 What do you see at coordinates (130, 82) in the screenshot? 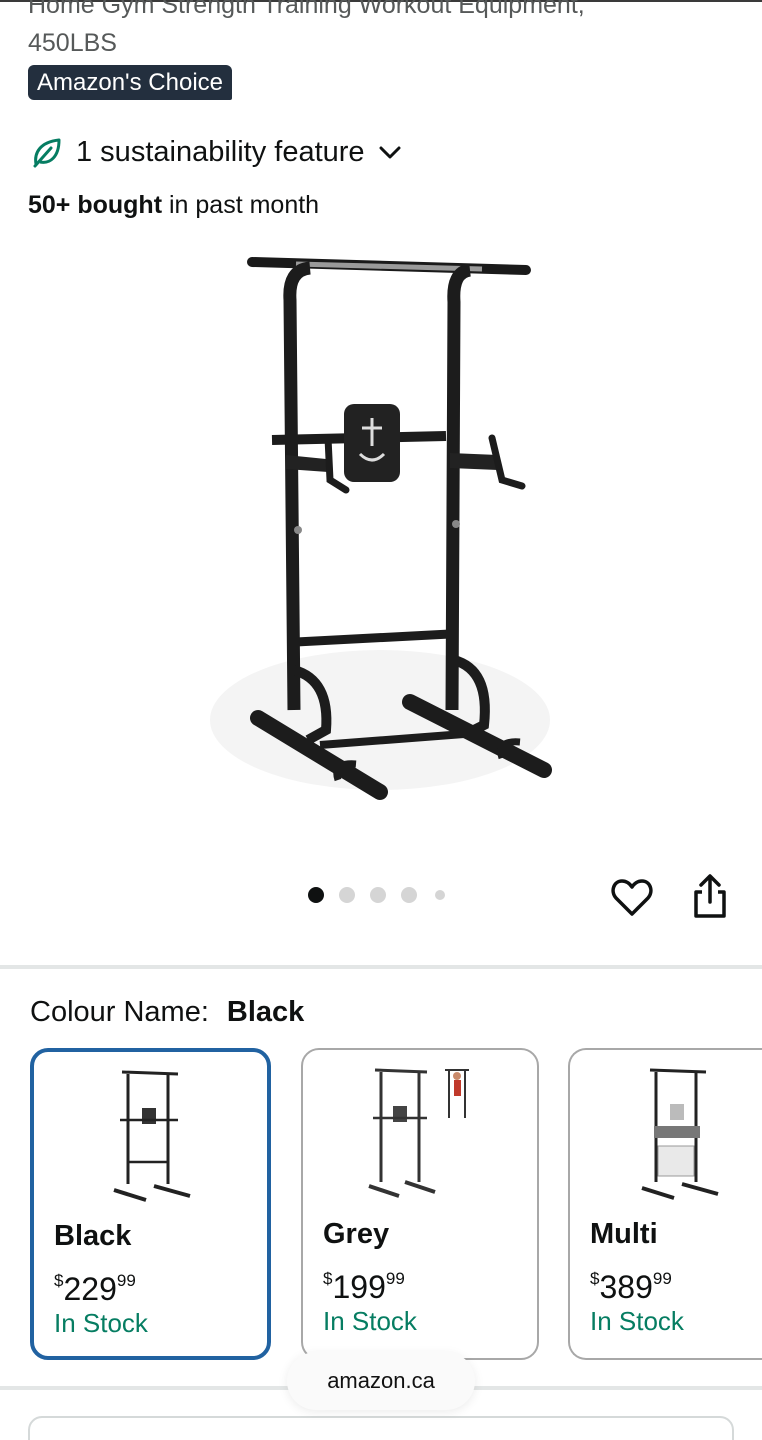
I see `amazons-choice-badge: Amazon's Choice` at bounding box center [130, 82].